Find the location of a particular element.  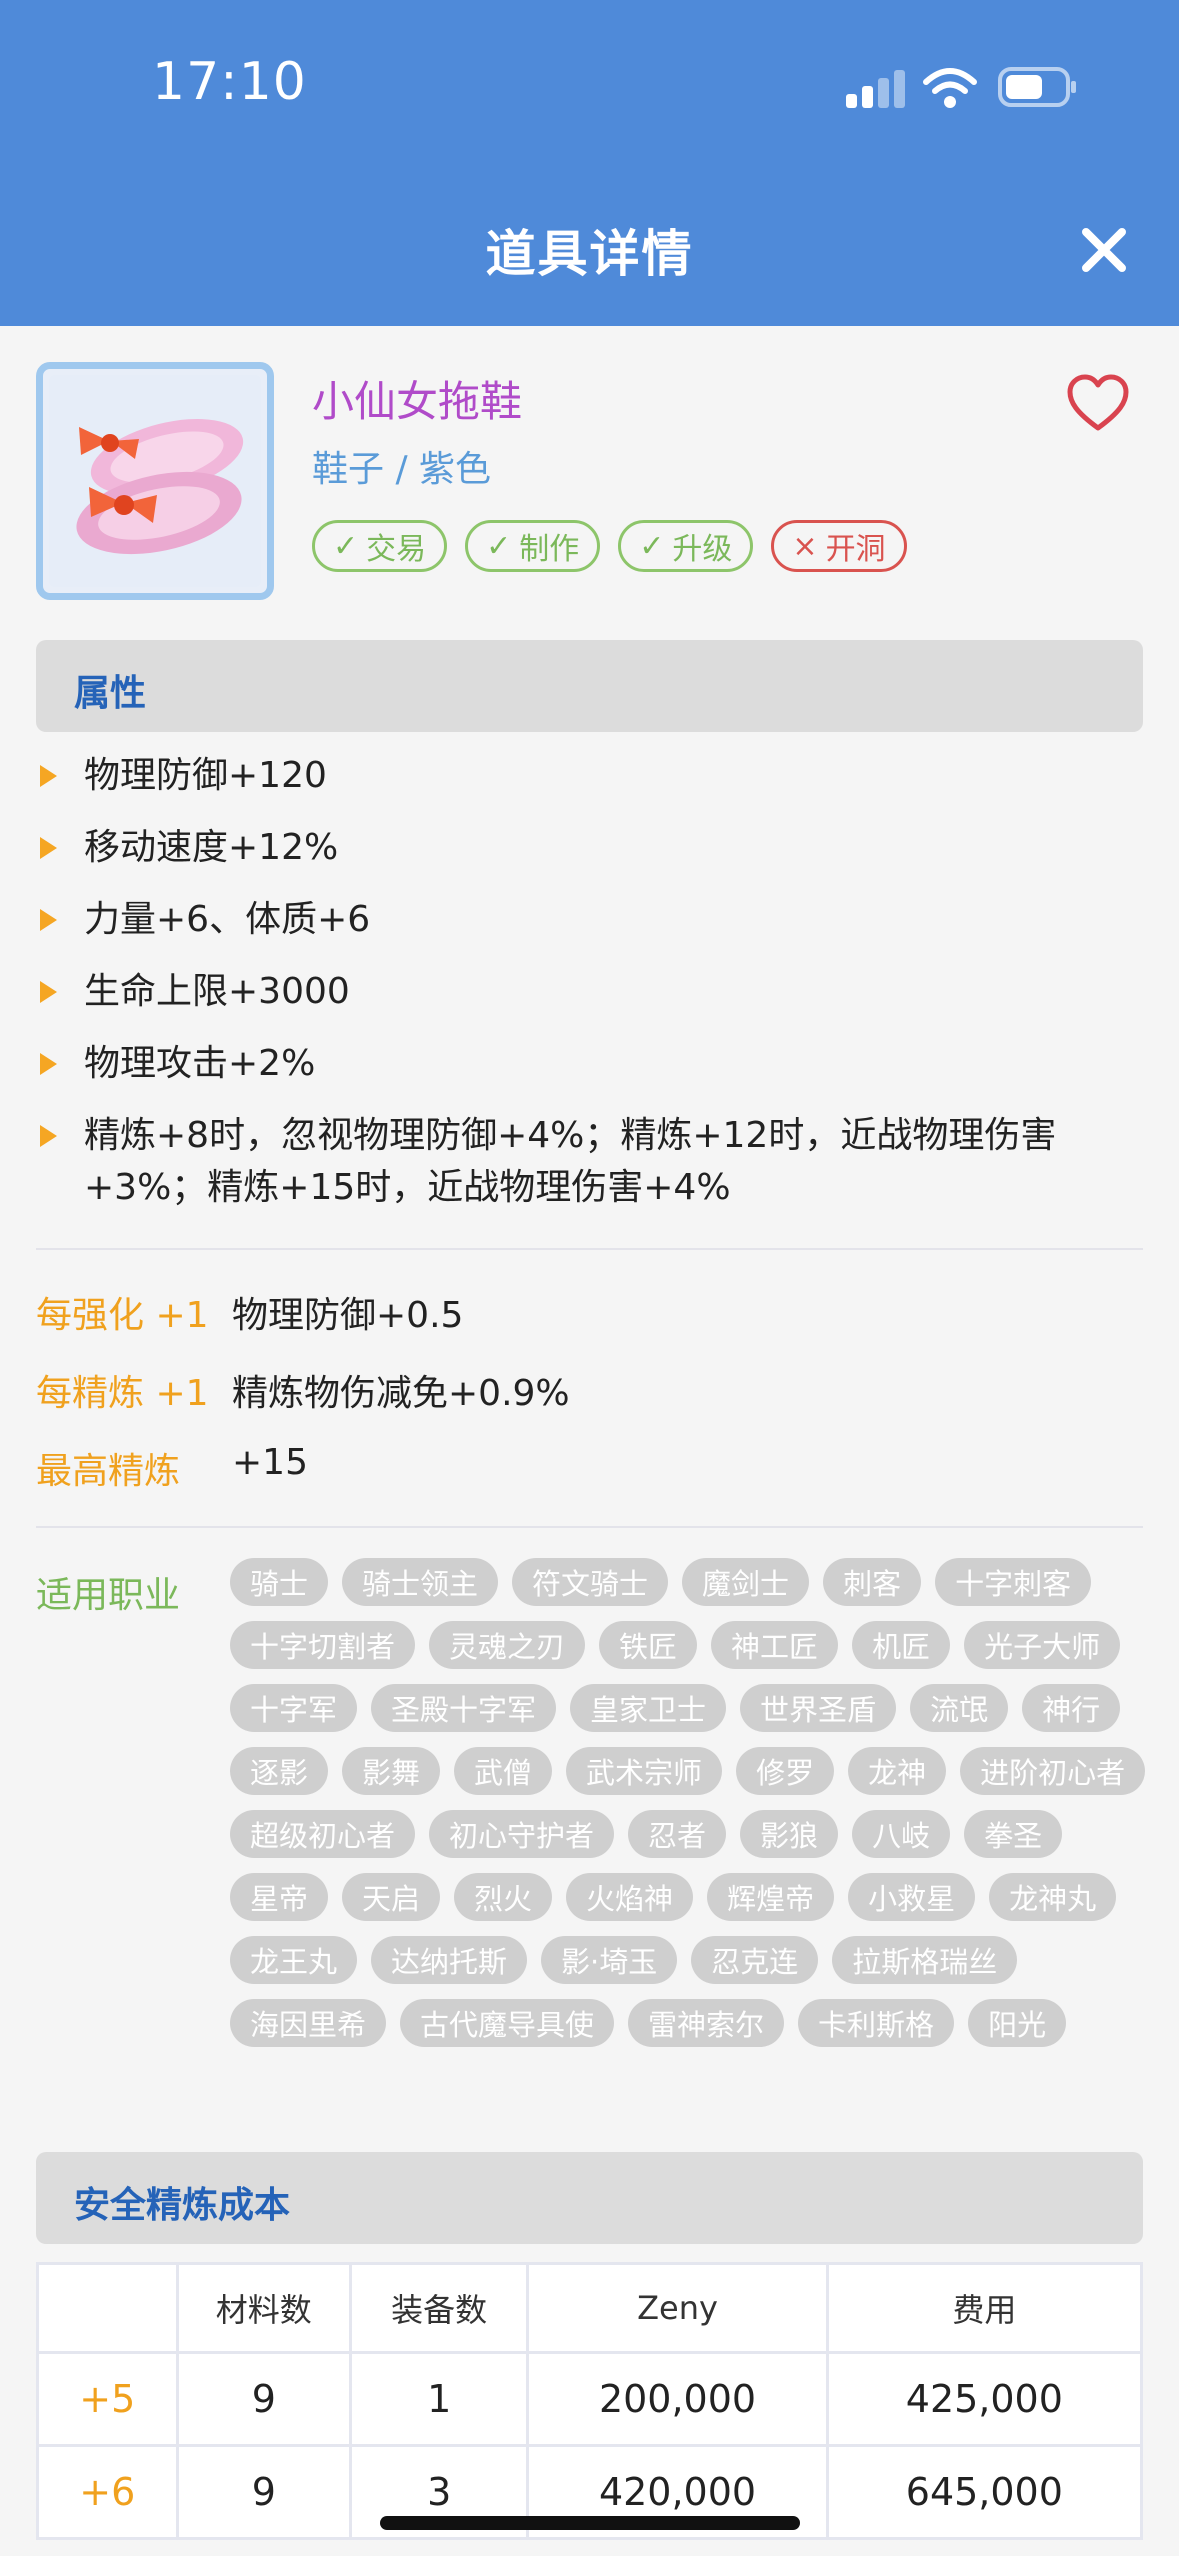

section-attributes: 属性 is located at coordinates (589, 686).